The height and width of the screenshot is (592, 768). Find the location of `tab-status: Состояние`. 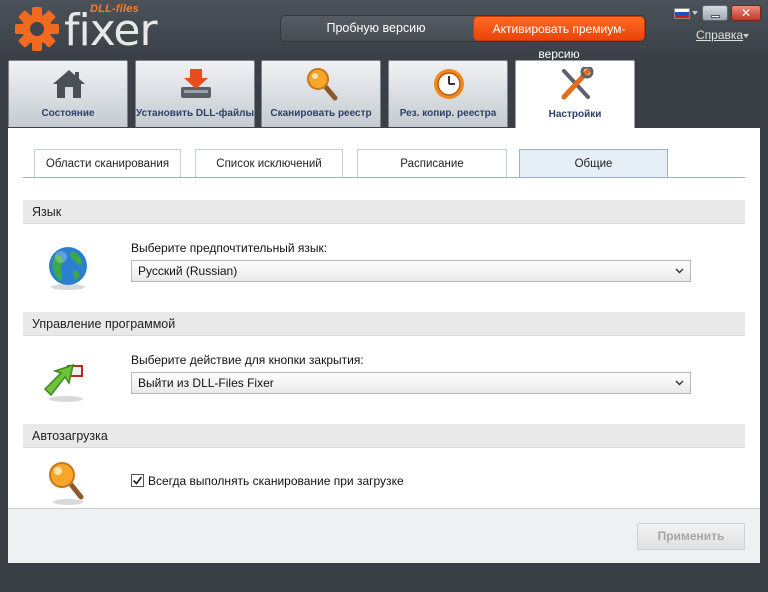

tab-status: Состояние is located at coordinates (68, 93).